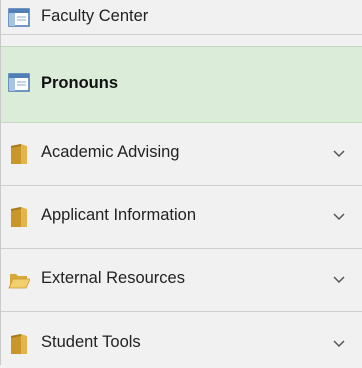 The image size is (362, 368). What do you see at coordinates (181, 17) in the screenshot?
I see `menu-item-faculty-center: Faculty Center` at bounding box center [181, 17].